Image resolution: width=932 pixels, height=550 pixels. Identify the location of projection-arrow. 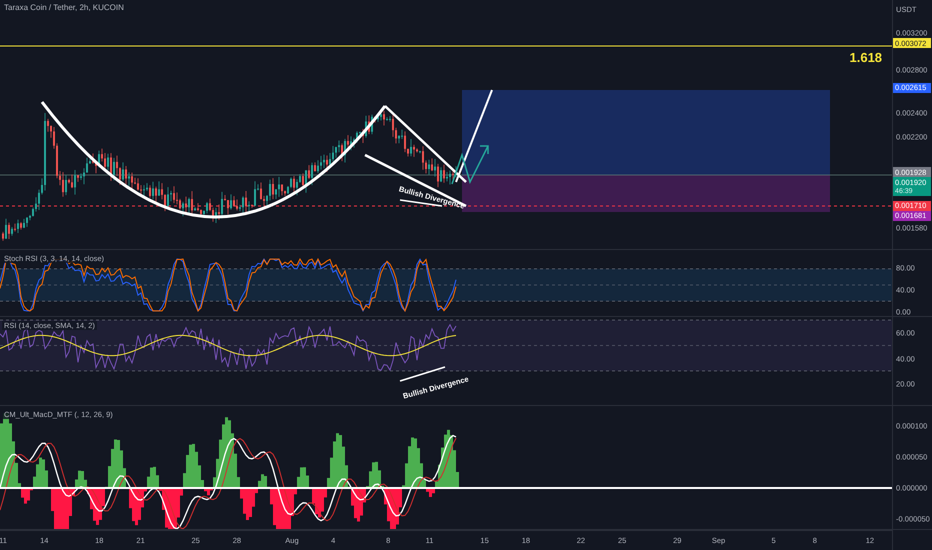
(470, 164).